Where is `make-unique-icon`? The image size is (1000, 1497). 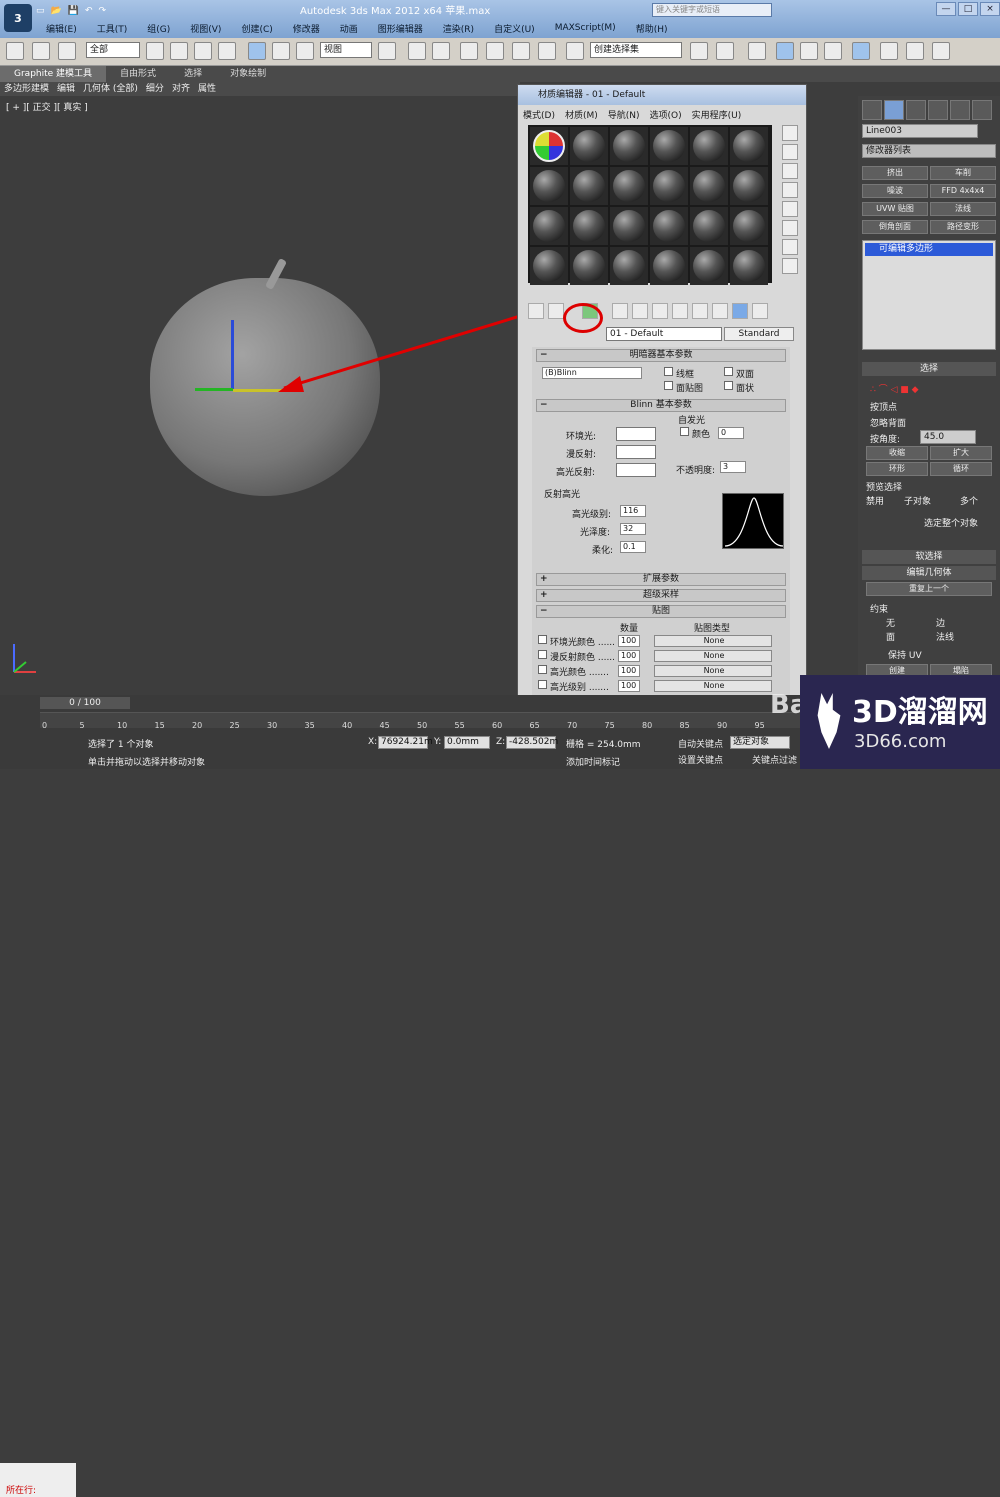 make-unique-icon is located at coordinates (640, 311).